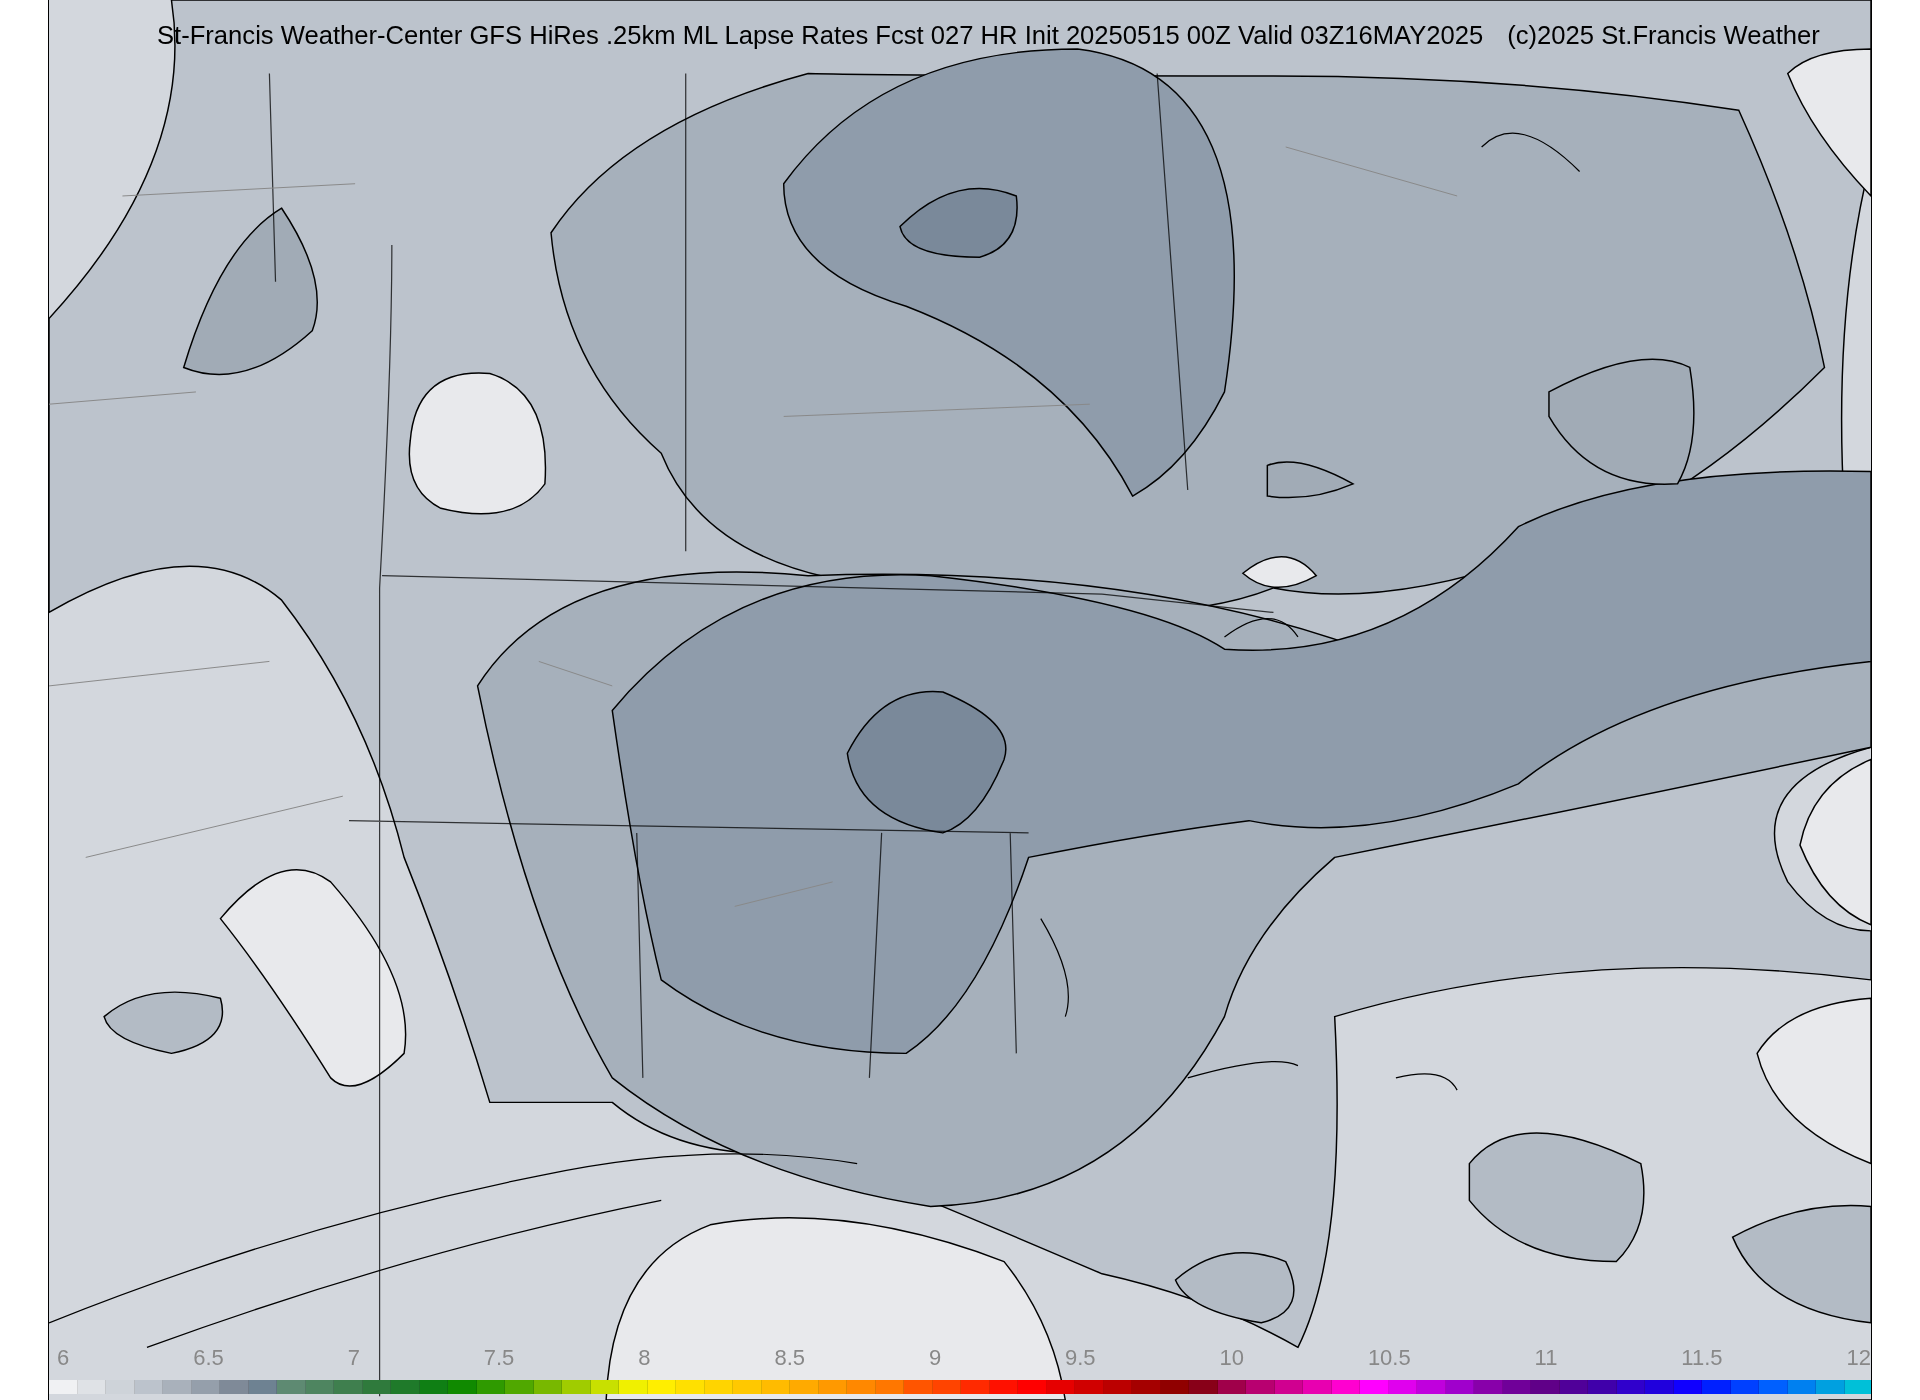 The height and width of the screenshot is (1400, 1920). I want to click on scale-tick-label: 6, so click(63, 1358).